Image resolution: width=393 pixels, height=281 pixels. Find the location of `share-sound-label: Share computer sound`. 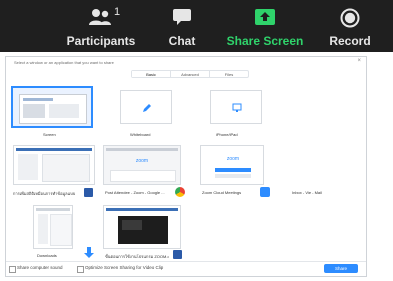

share-sound-label: Share computer sound is located at coordinates (40, 267).